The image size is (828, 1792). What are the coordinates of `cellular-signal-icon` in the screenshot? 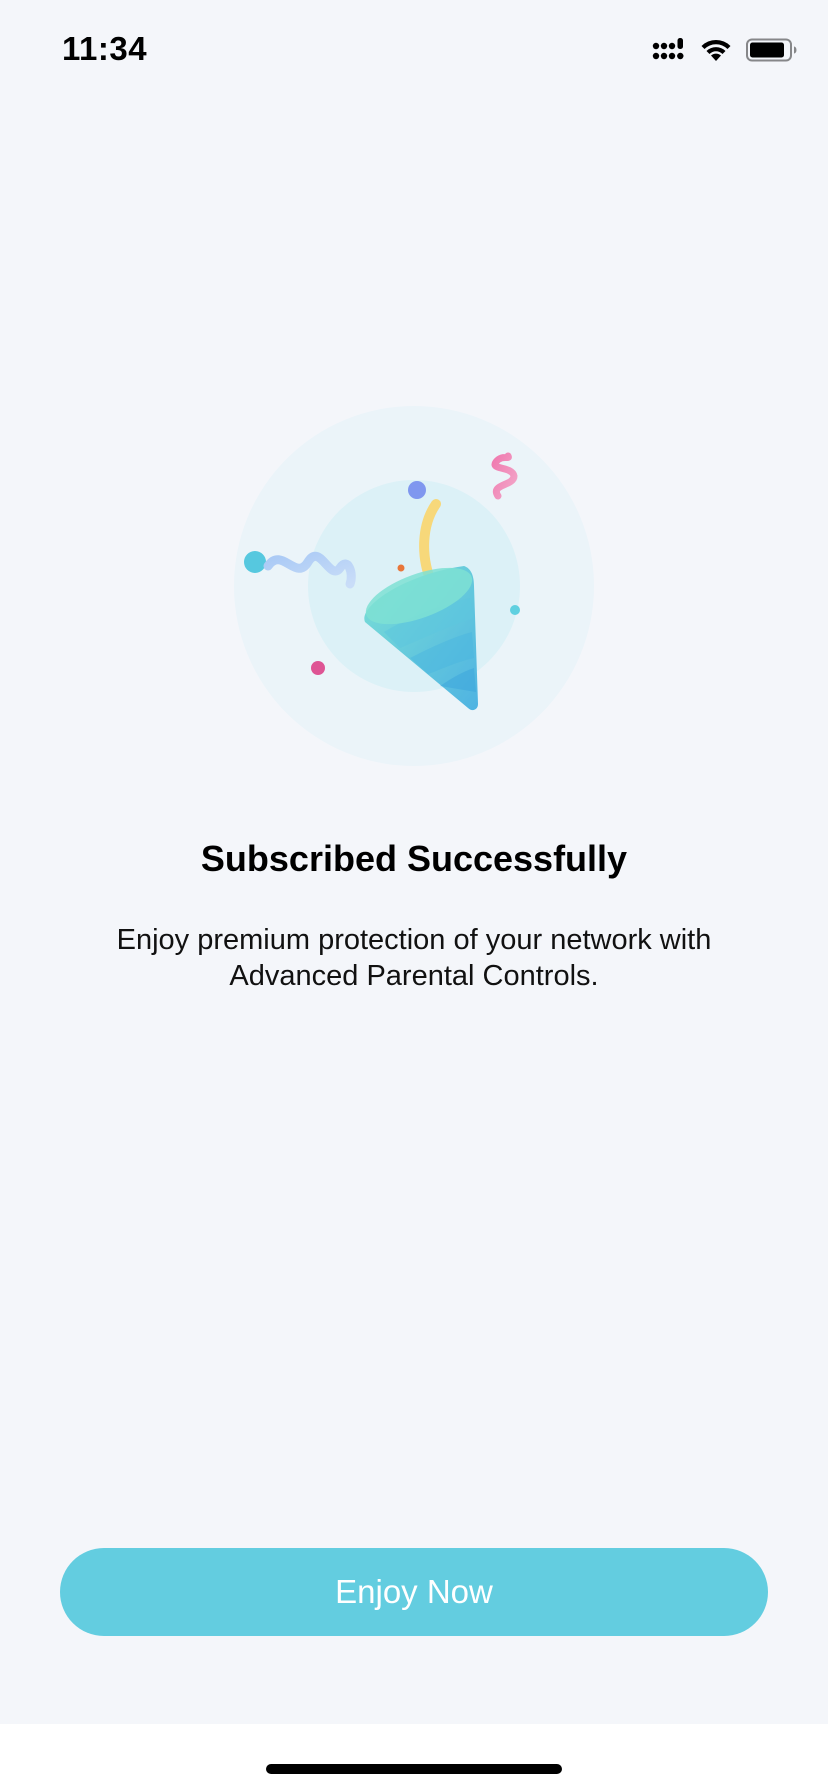 It's located at (669, 50).